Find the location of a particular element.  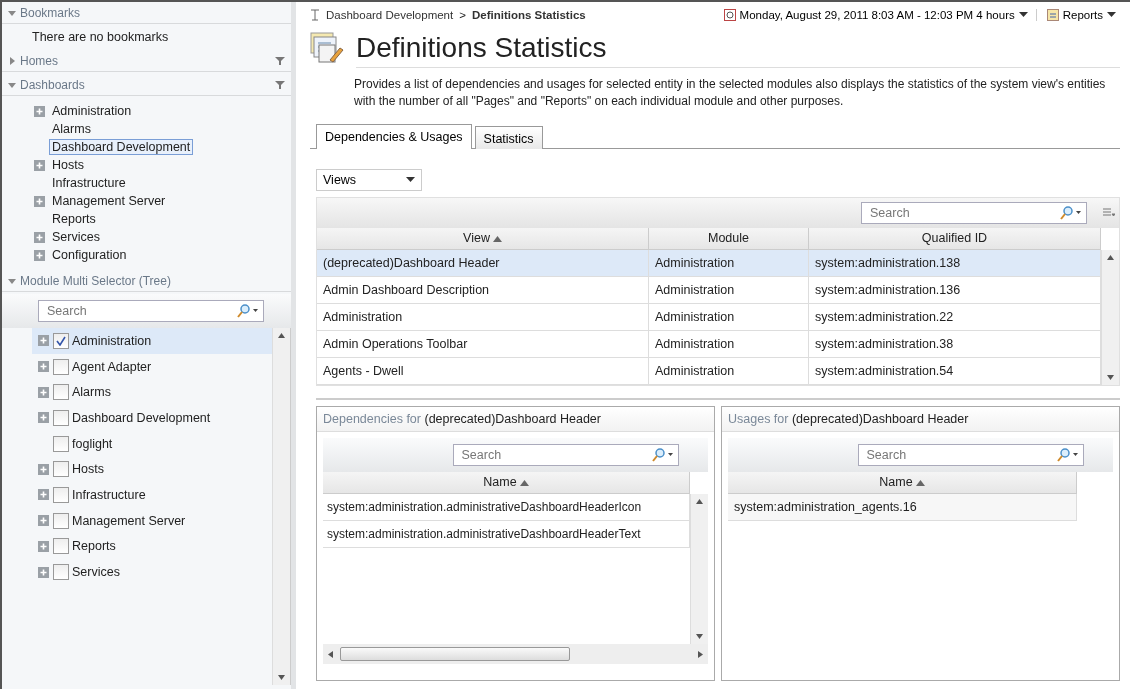

breadcrumb-link: Definitions Statistics is located at coordinates (528, 15).